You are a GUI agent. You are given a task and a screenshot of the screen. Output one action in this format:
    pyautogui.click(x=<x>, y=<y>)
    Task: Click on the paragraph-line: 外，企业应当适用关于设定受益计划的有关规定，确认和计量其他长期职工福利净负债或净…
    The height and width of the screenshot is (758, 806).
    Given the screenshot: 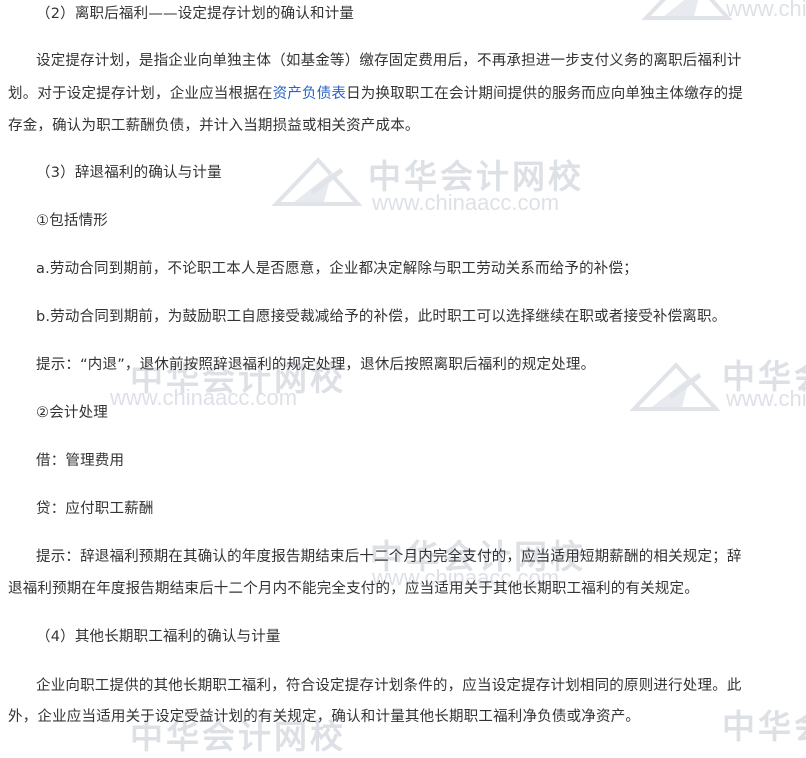 What is the action you would take?
    pyautogui.click(x=324, y=717)
    